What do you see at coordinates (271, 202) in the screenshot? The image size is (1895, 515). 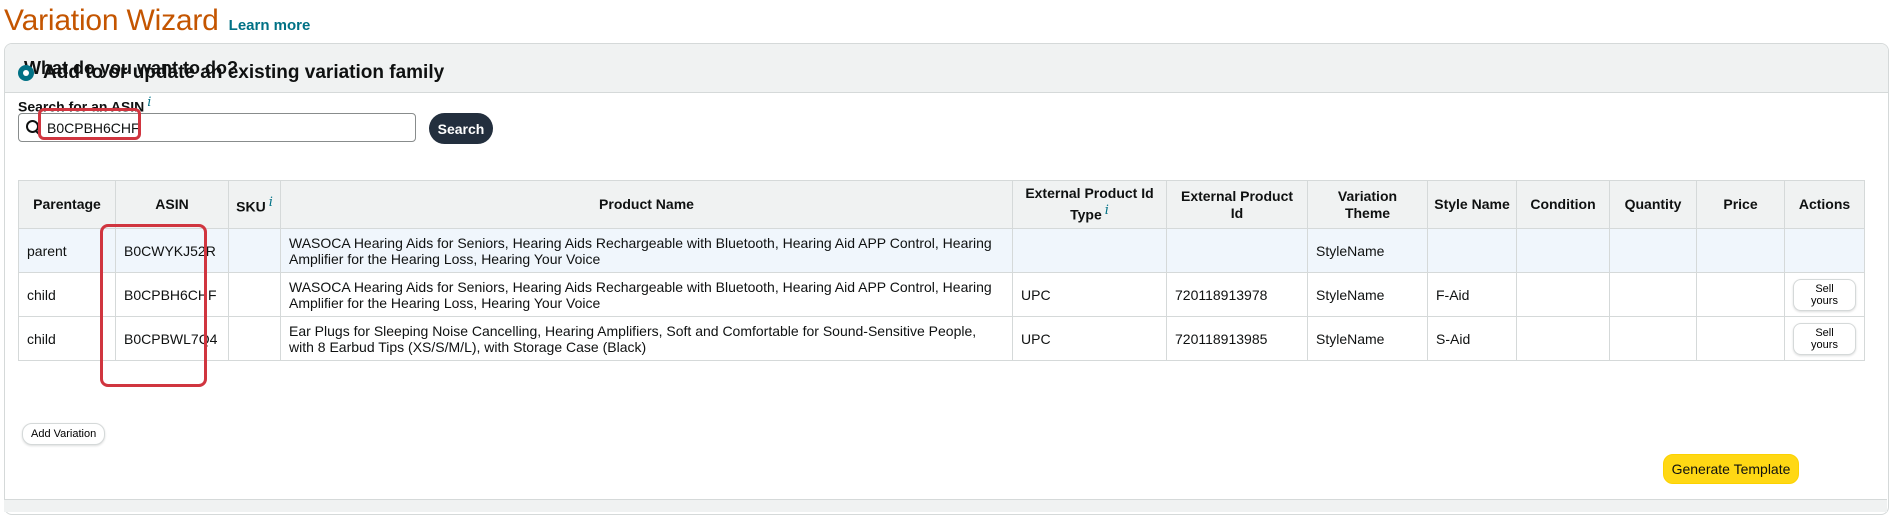 I see `sku-info-icon: i` at bounding box center [271, 202].